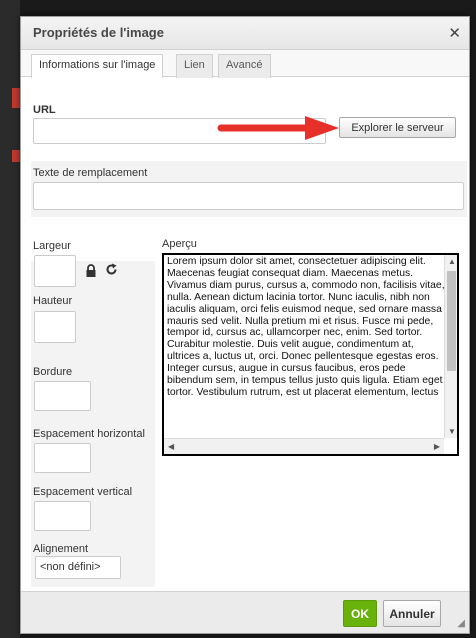 This screenshot has width=476, height=638. I want to click on tab-link: Lien, so click(194, 66).